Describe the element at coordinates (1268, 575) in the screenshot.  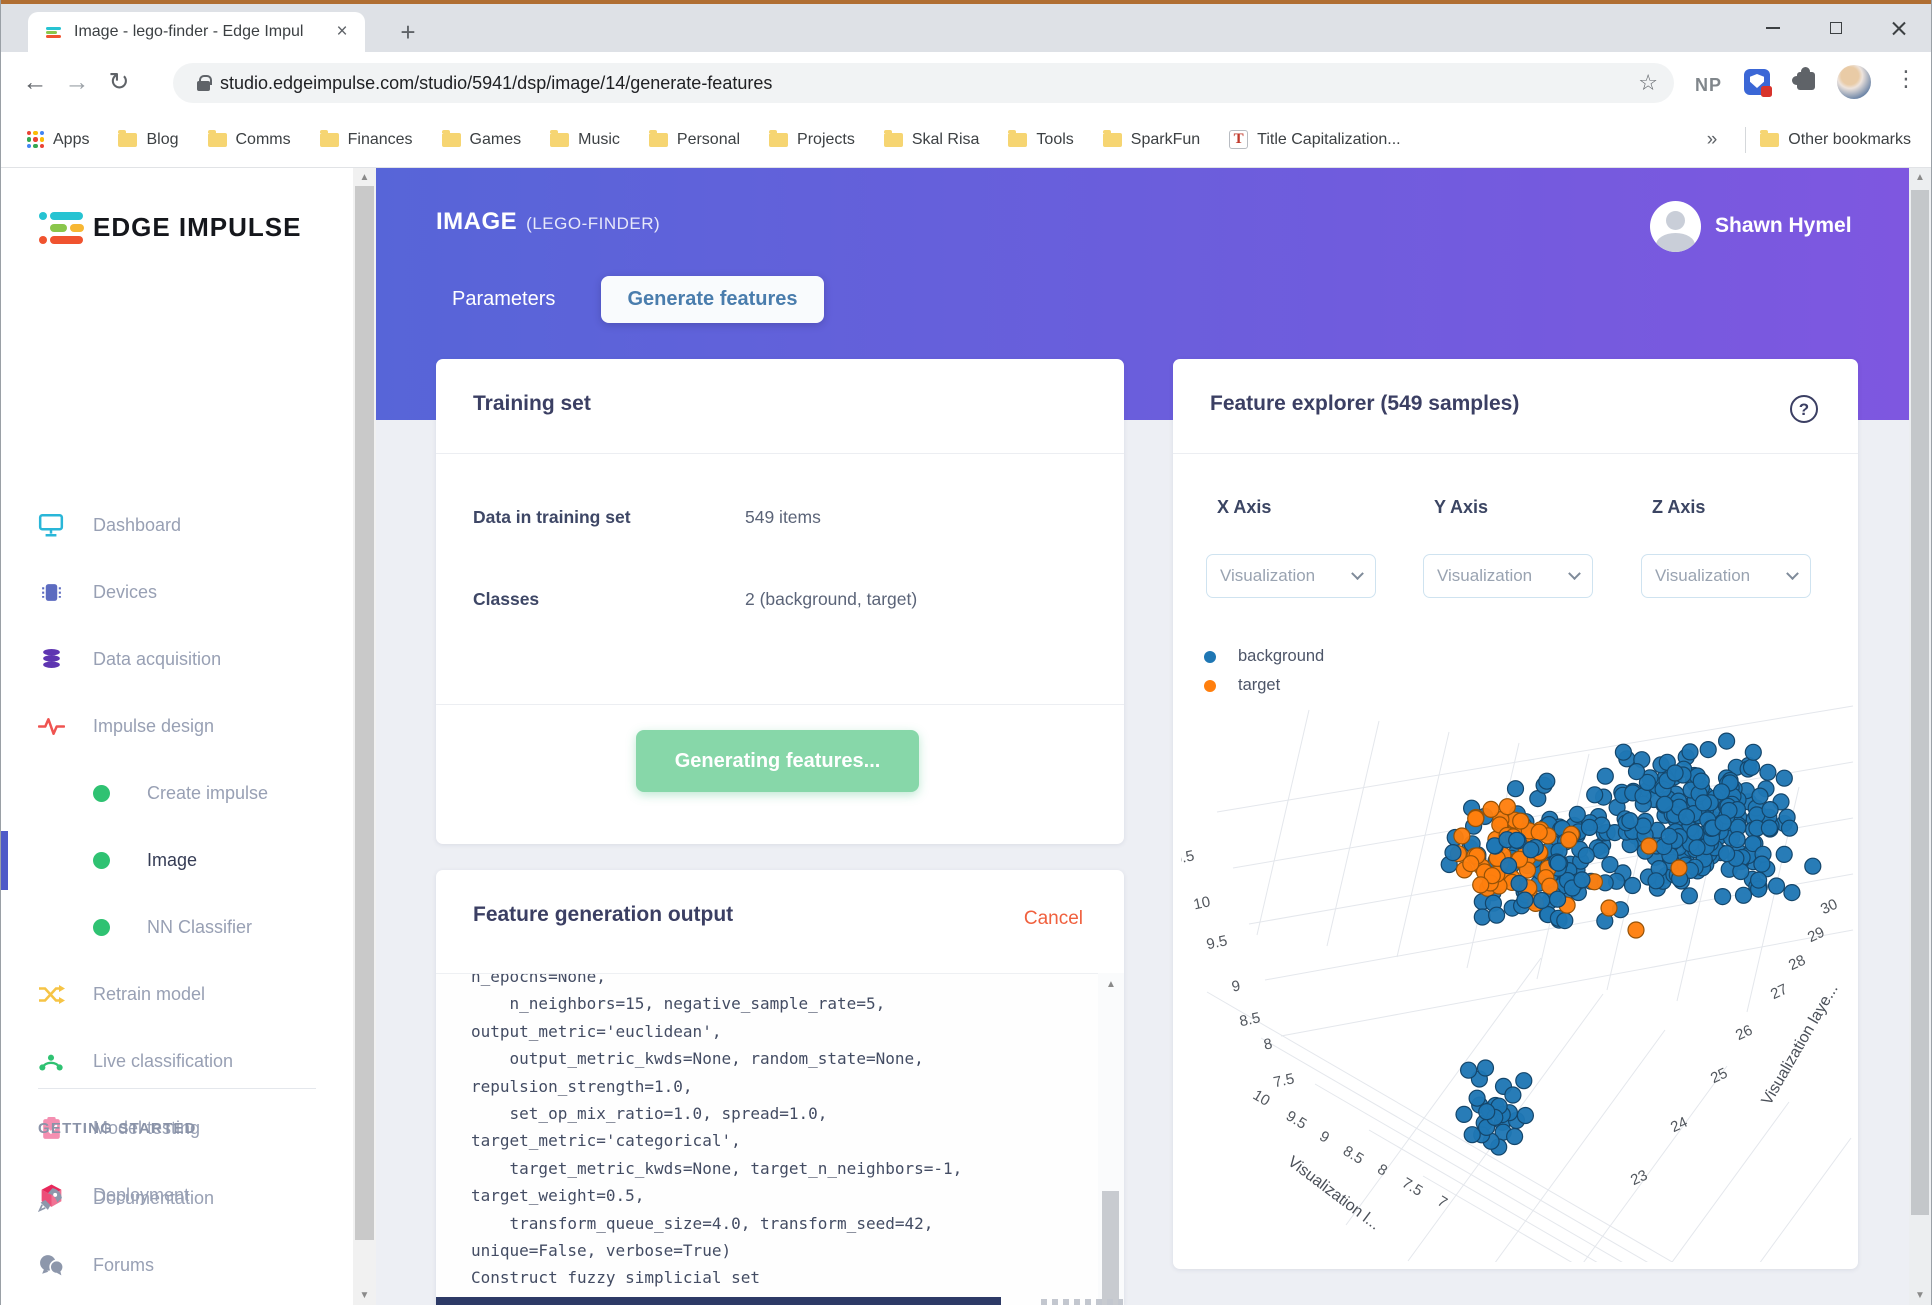
I see `select-value: Visualization` at that location.